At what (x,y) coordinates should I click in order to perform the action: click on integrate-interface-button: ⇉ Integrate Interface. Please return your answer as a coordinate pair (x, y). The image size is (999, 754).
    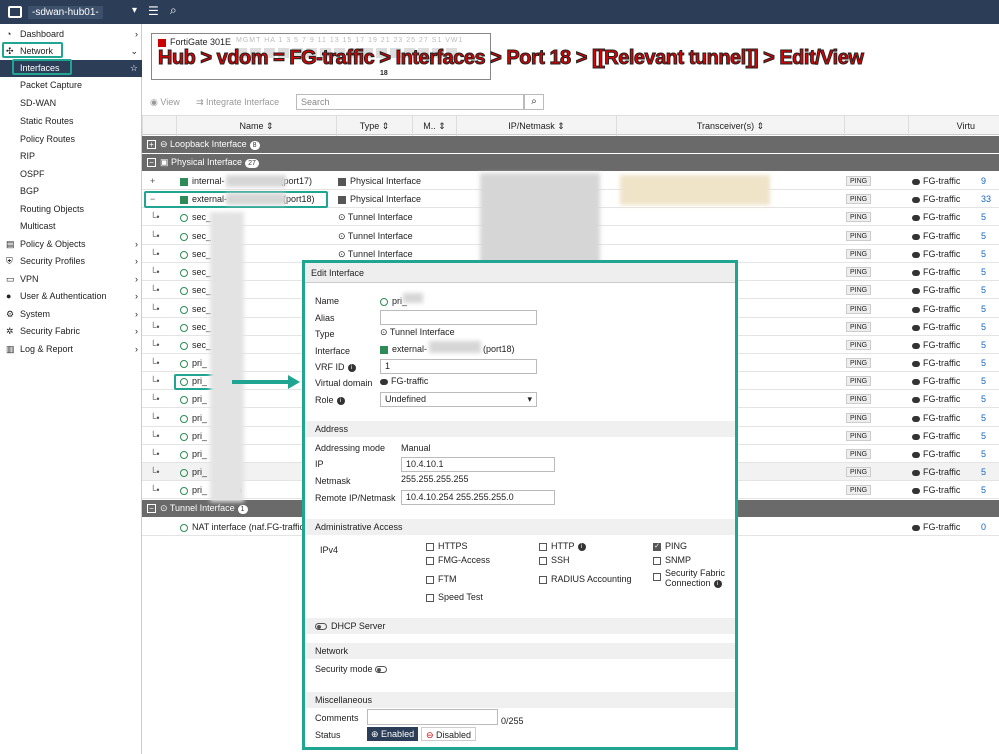
    Looking at the image, I should click on (237, 102).